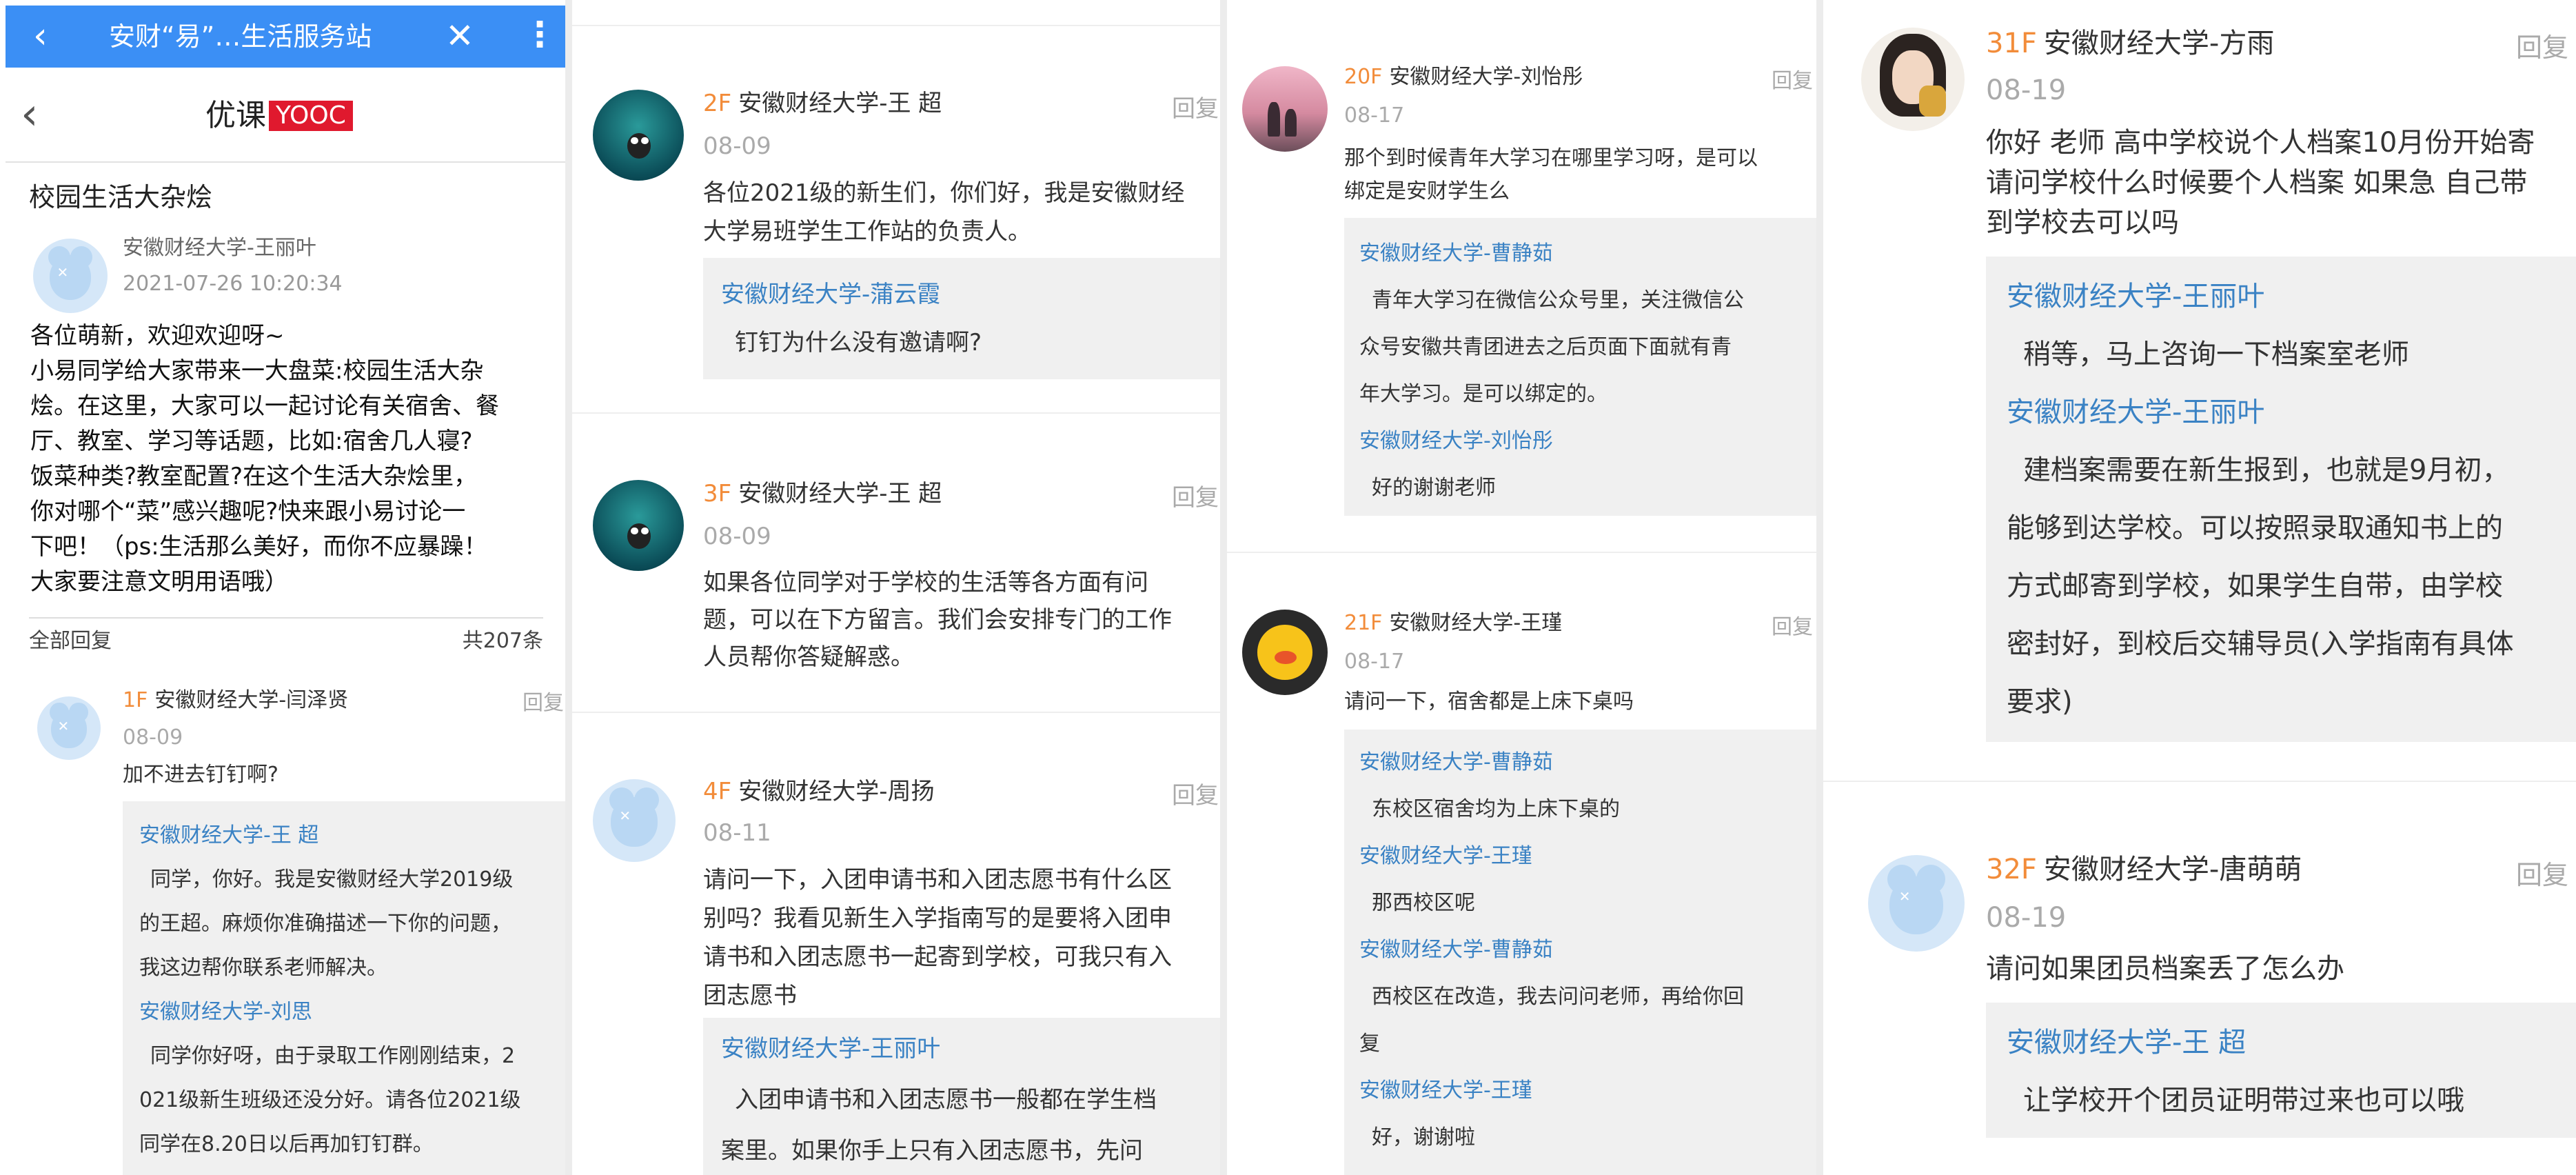  Describe the element at coordinates (2011, 43) in the screenshot. I see `floor-number: 31F` at that location.